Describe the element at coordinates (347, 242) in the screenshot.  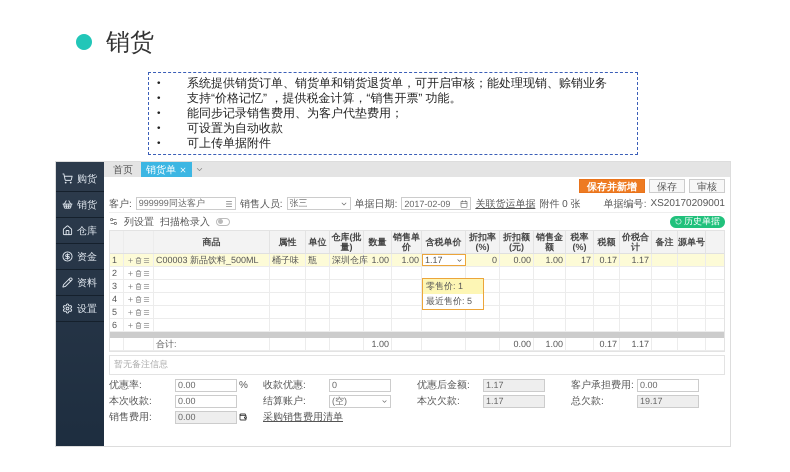
I see `column-header: 仓库(批量)` at that location.